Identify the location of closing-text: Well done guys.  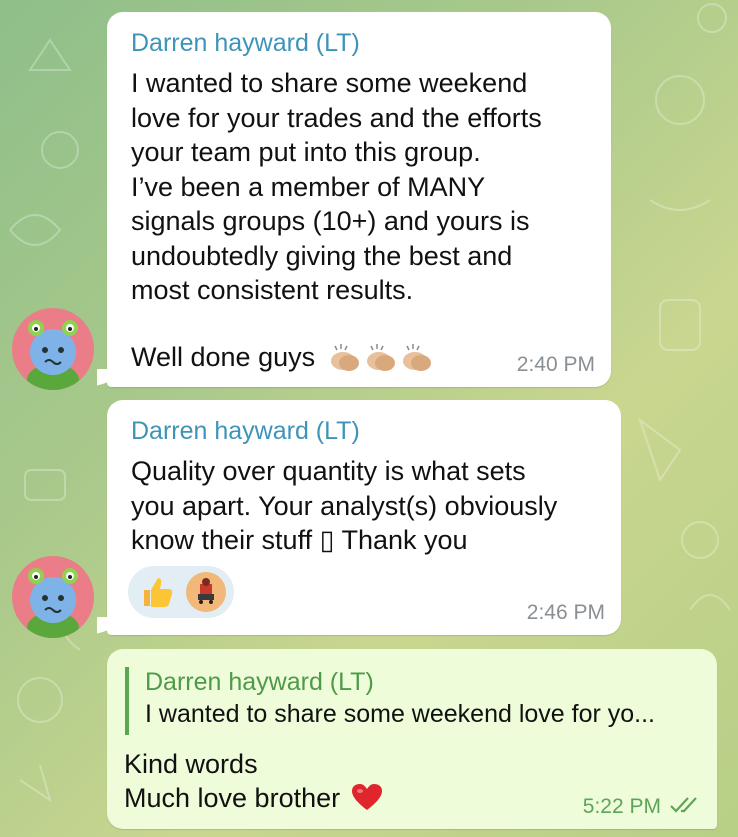
(223, 357).